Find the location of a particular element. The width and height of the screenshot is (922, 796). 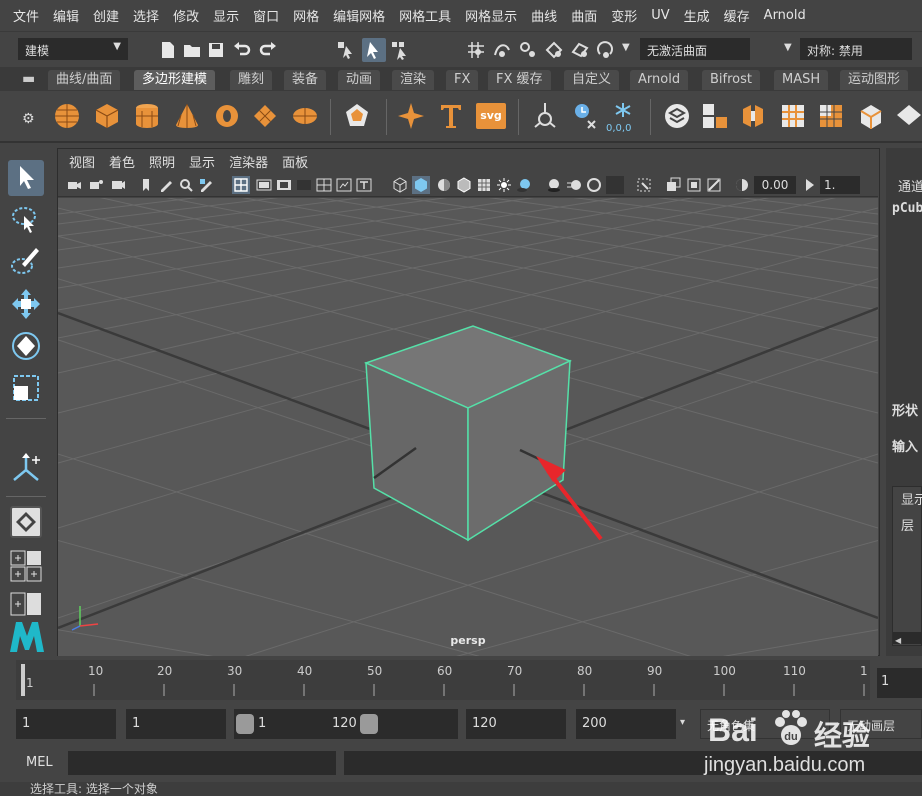

exposure-icon is located at coordinates (742, 185).